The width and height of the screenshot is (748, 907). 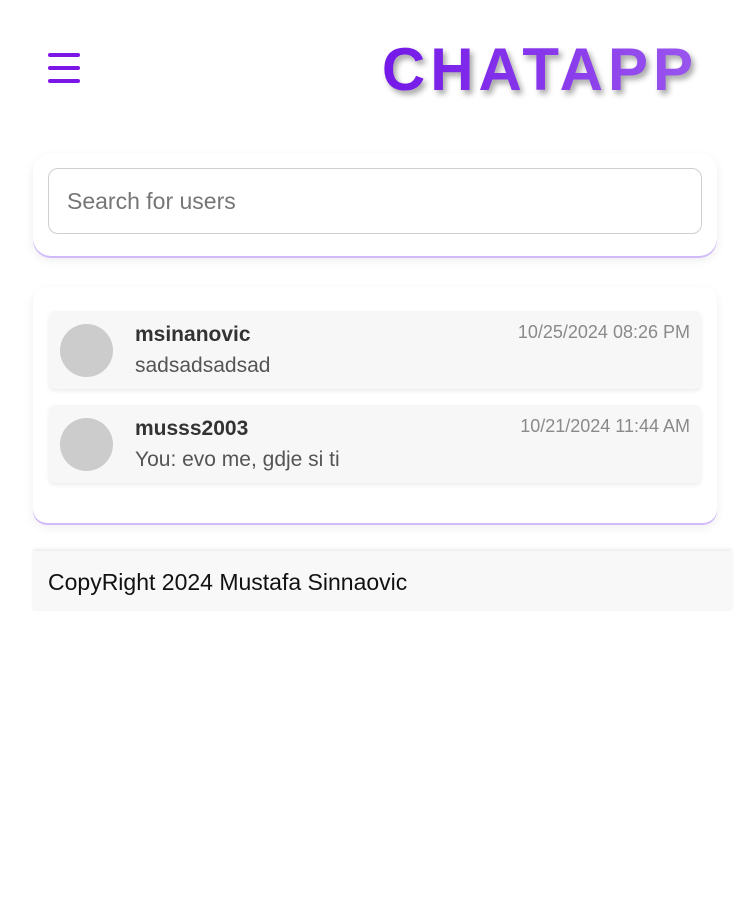 I want to click on conversation-last-message: You: evo me, gdje si ti, so click(x=237, y=459).